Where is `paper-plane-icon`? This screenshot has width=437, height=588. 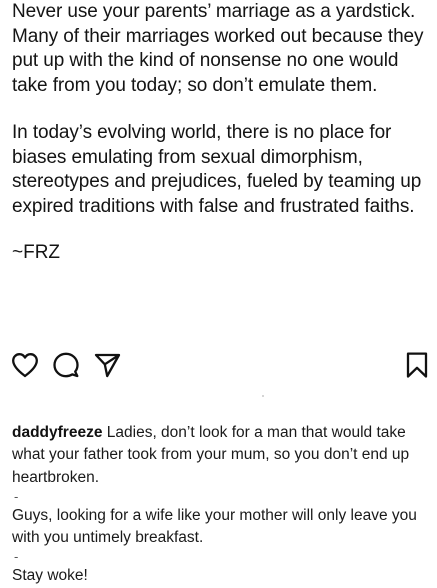 paper-plane-icon is located at coordinates (107, 365).